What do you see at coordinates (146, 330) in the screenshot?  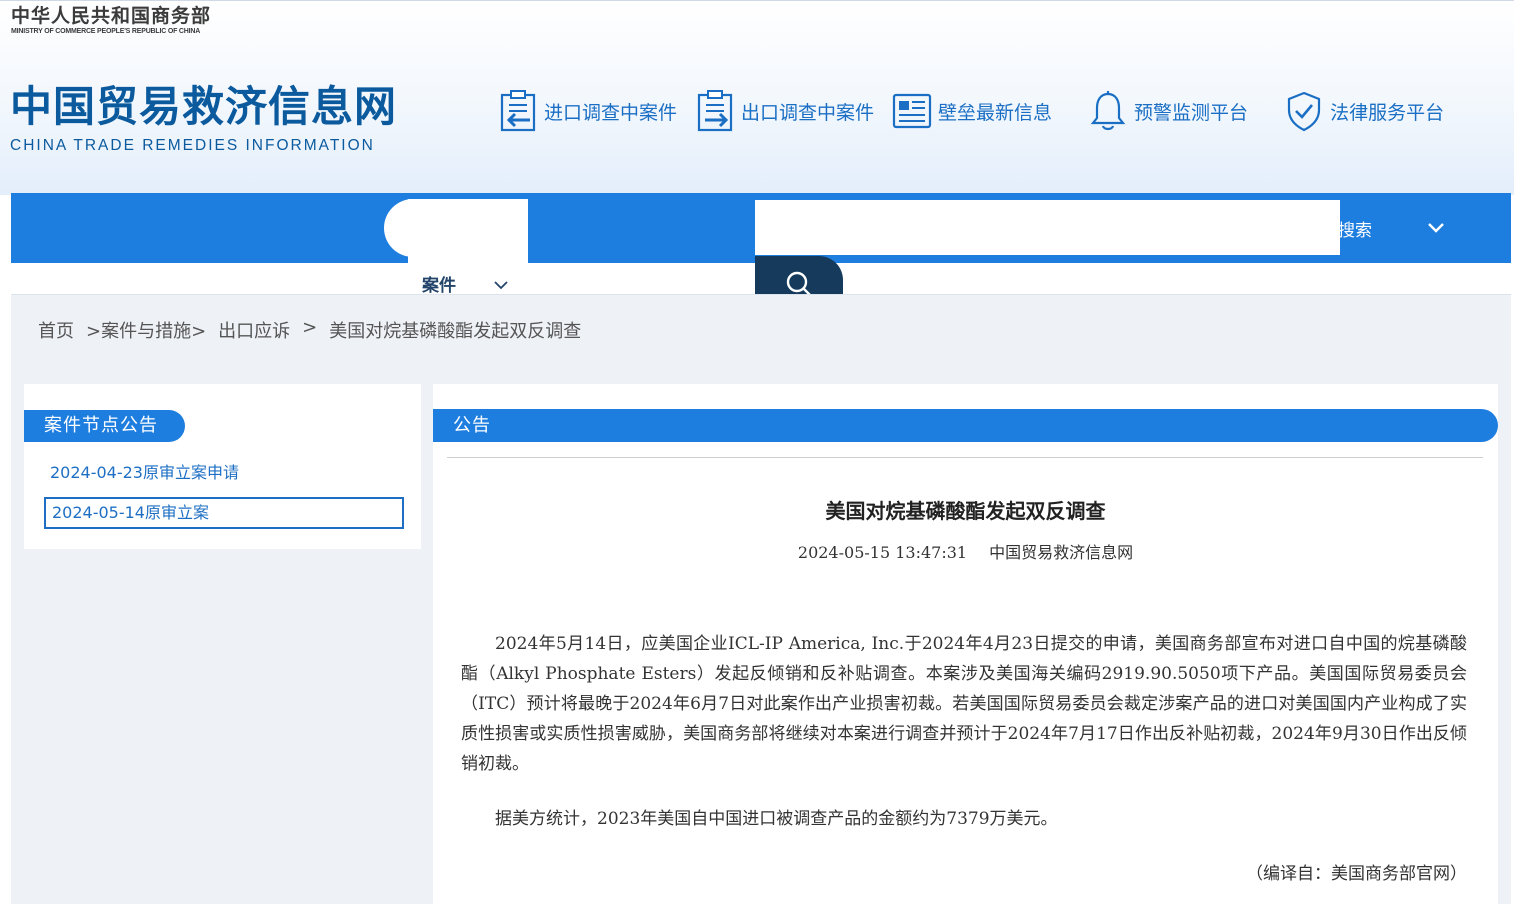 I see `breadcrumb-cases-measures: >案件与措施>` at bounding box center [146, 330].